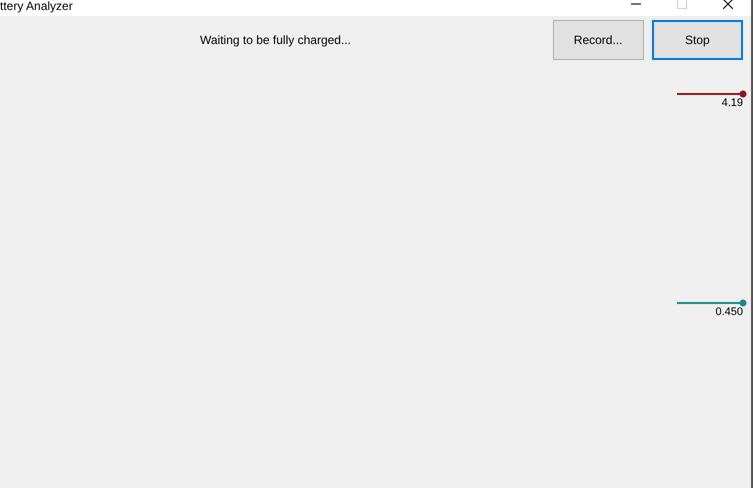 The width and height of the screenshot is (753, 488). Describe the element at coordinates (728, 4) in the screenshot. I see `close-icon` at that location.